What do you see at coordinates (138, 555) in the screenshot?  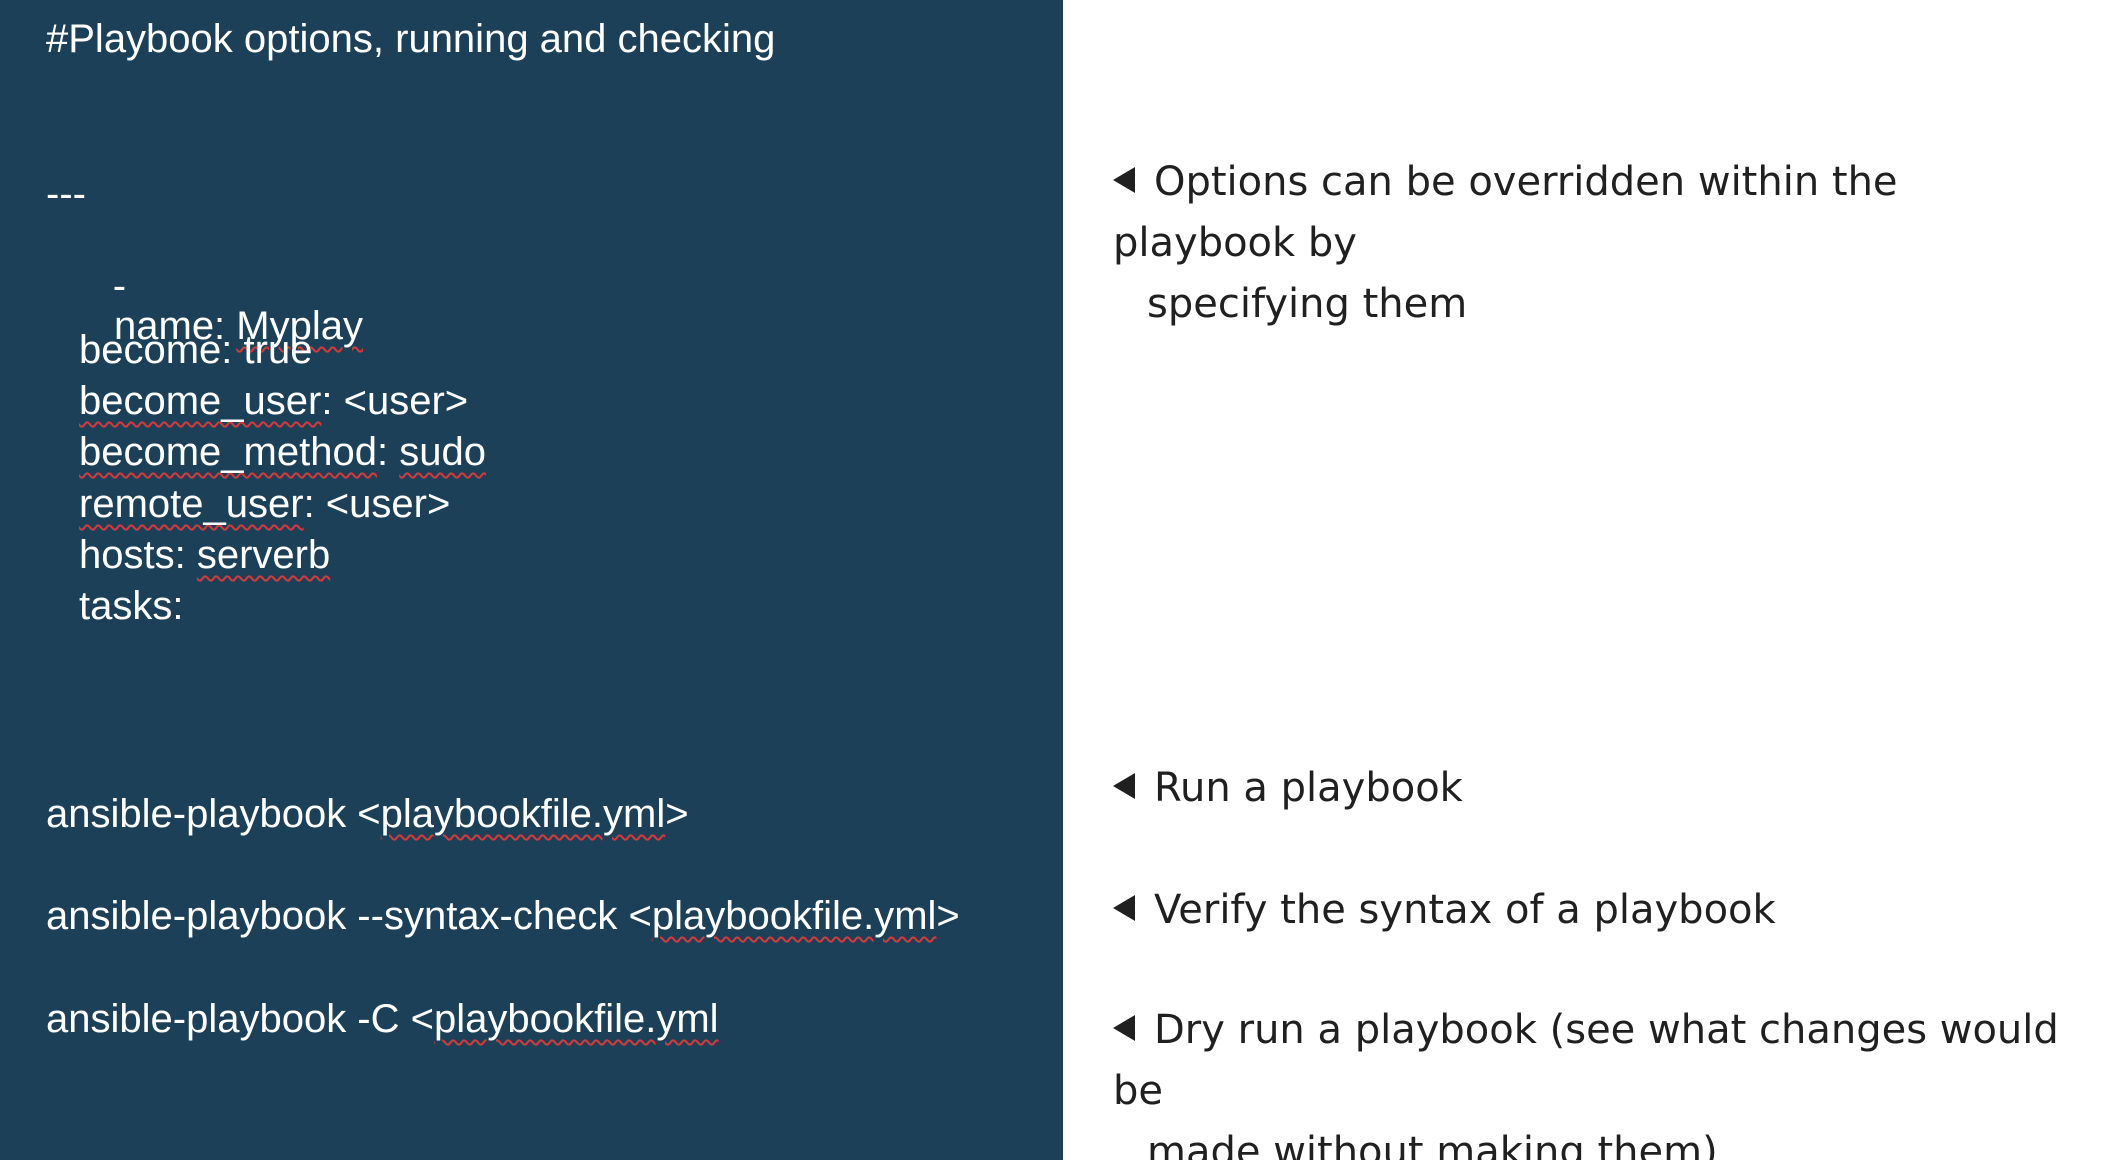 I see `hosts-key: hosts:` at bounding box center [138, 555].